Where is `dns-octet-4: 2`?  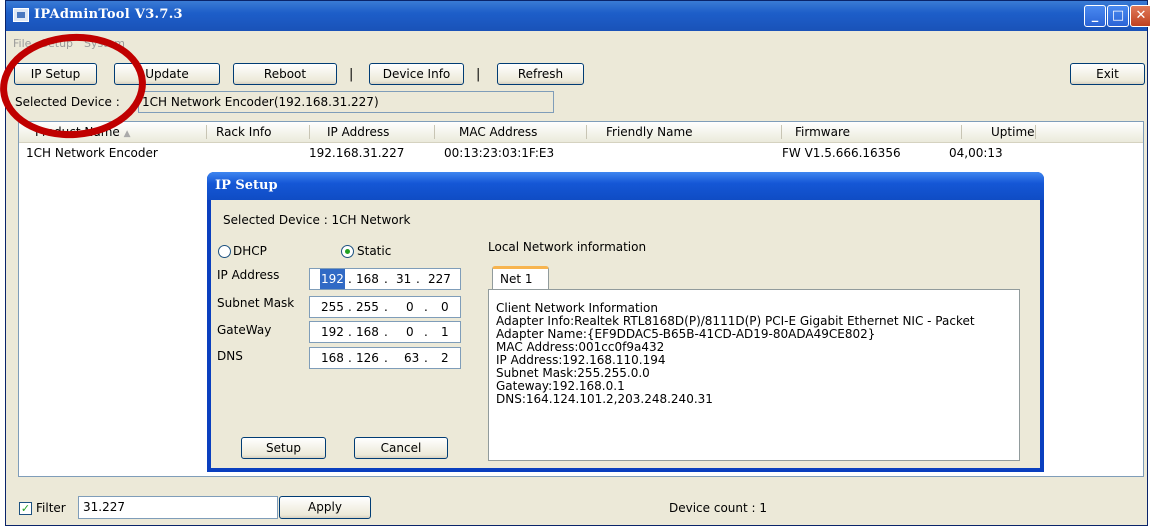
dns-octet-4: 2 is located at coordinates (445, 358).